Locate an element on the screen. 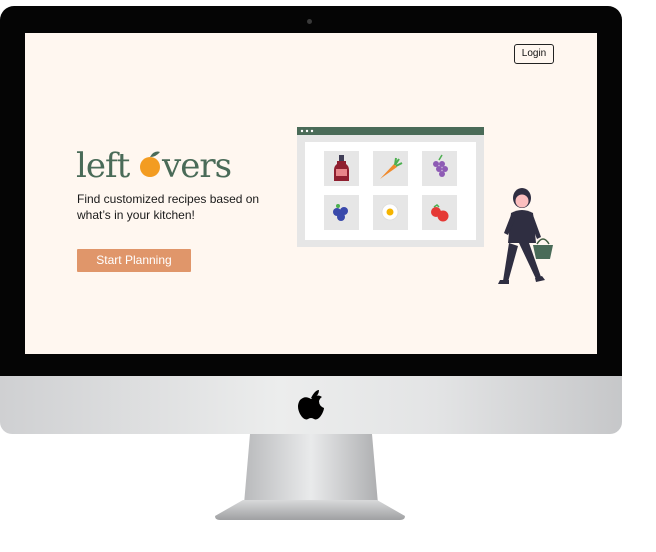 The height and width of the screenshot is (552, 656). egg-icon is located at coordinates (390, 212).